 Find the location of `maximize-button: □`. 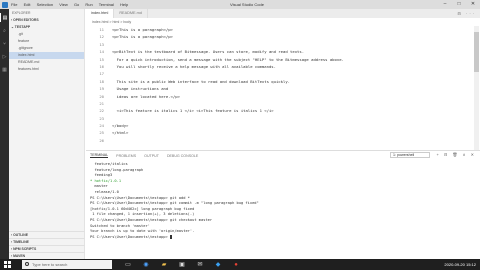

maximize-button: □ is located at coordinates (459, 4).